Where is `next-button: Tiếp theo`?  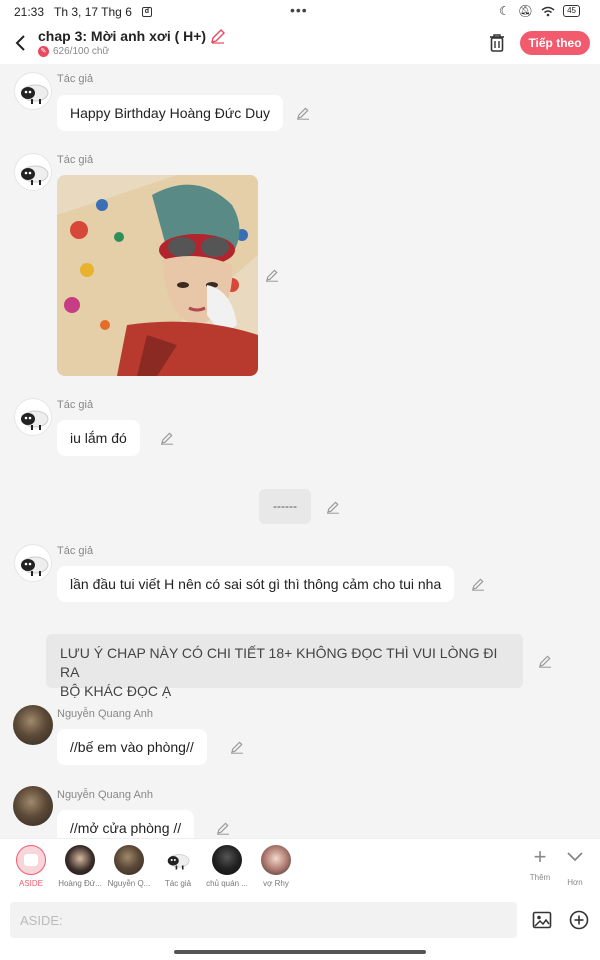 next-button: Tiếp theo is located at coordinates (555, 43).